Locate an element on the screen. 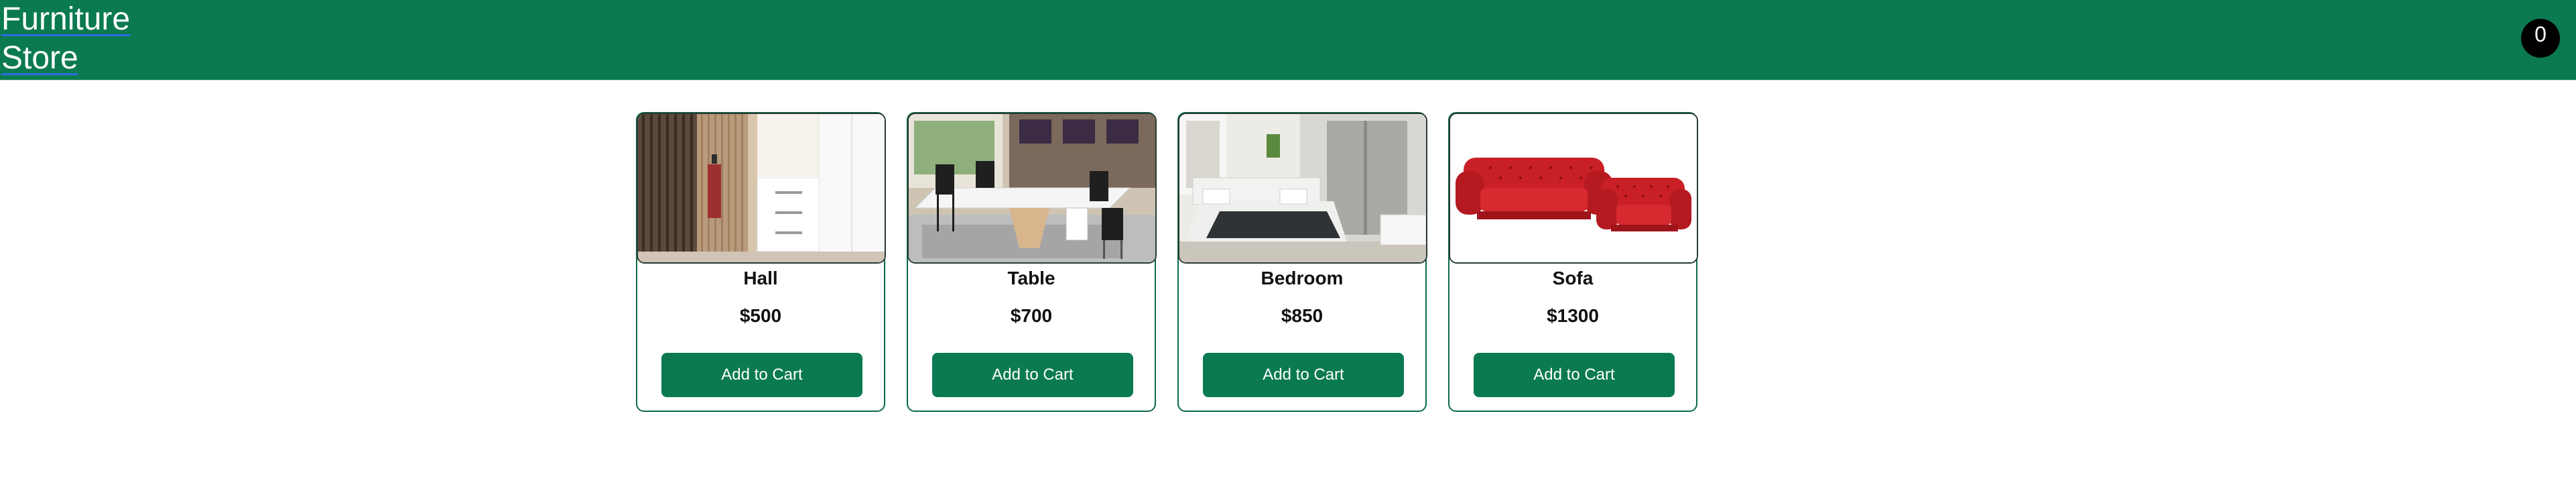 The height and width of the screenshot is (485, 2576). product-price: $850 is located at coordinates (1302, 315).